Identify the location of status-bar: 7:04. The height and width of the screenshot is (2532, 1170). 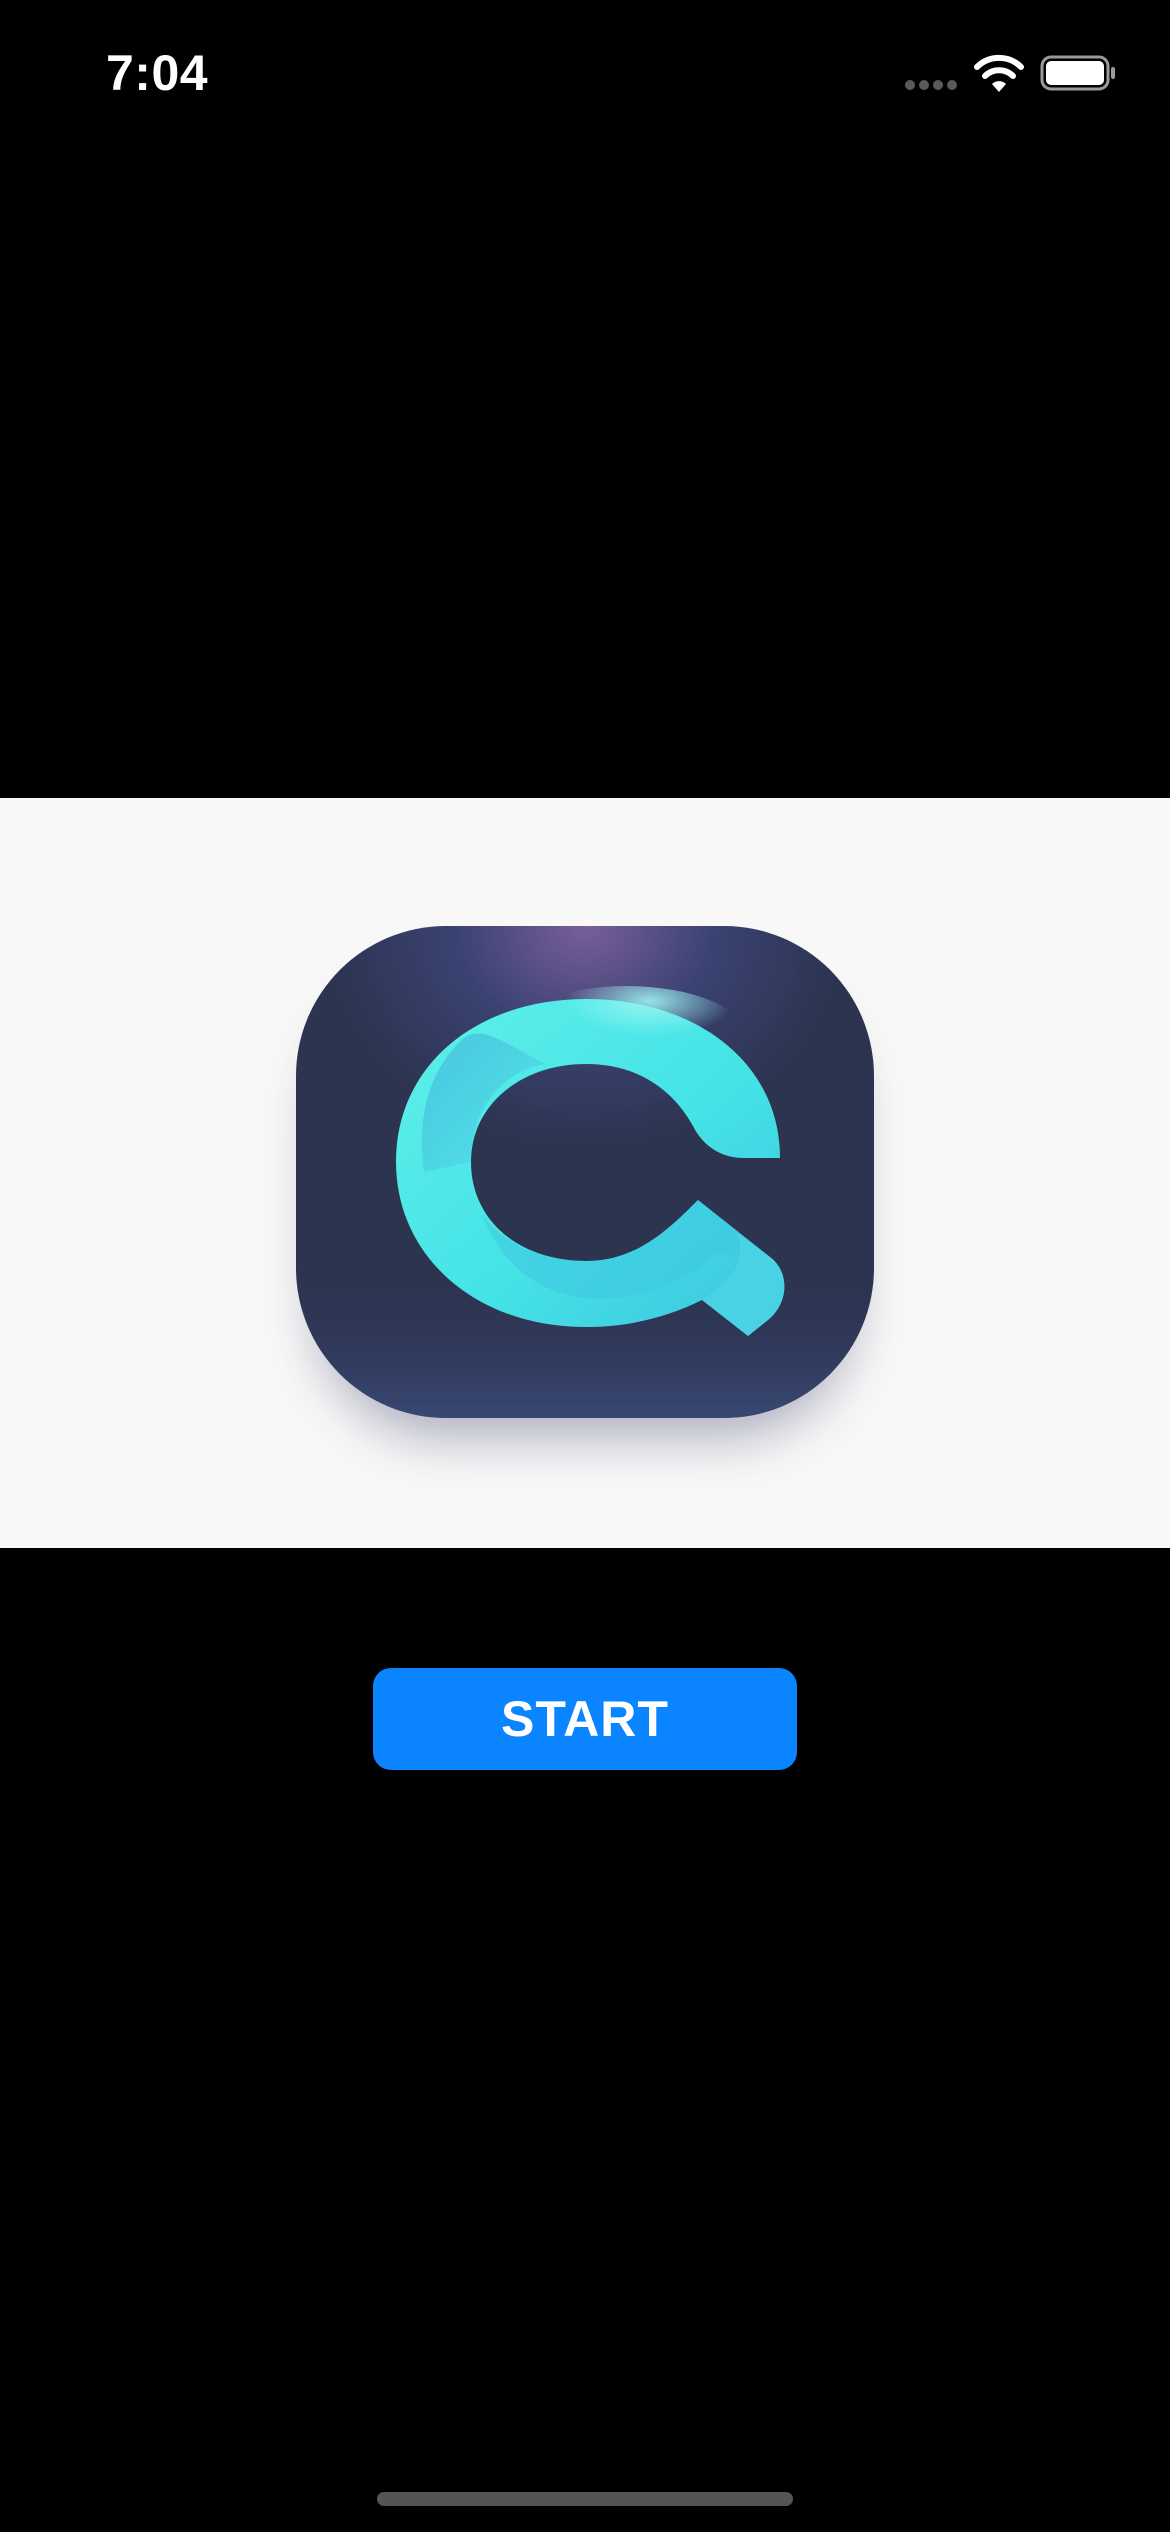
(585, 75).